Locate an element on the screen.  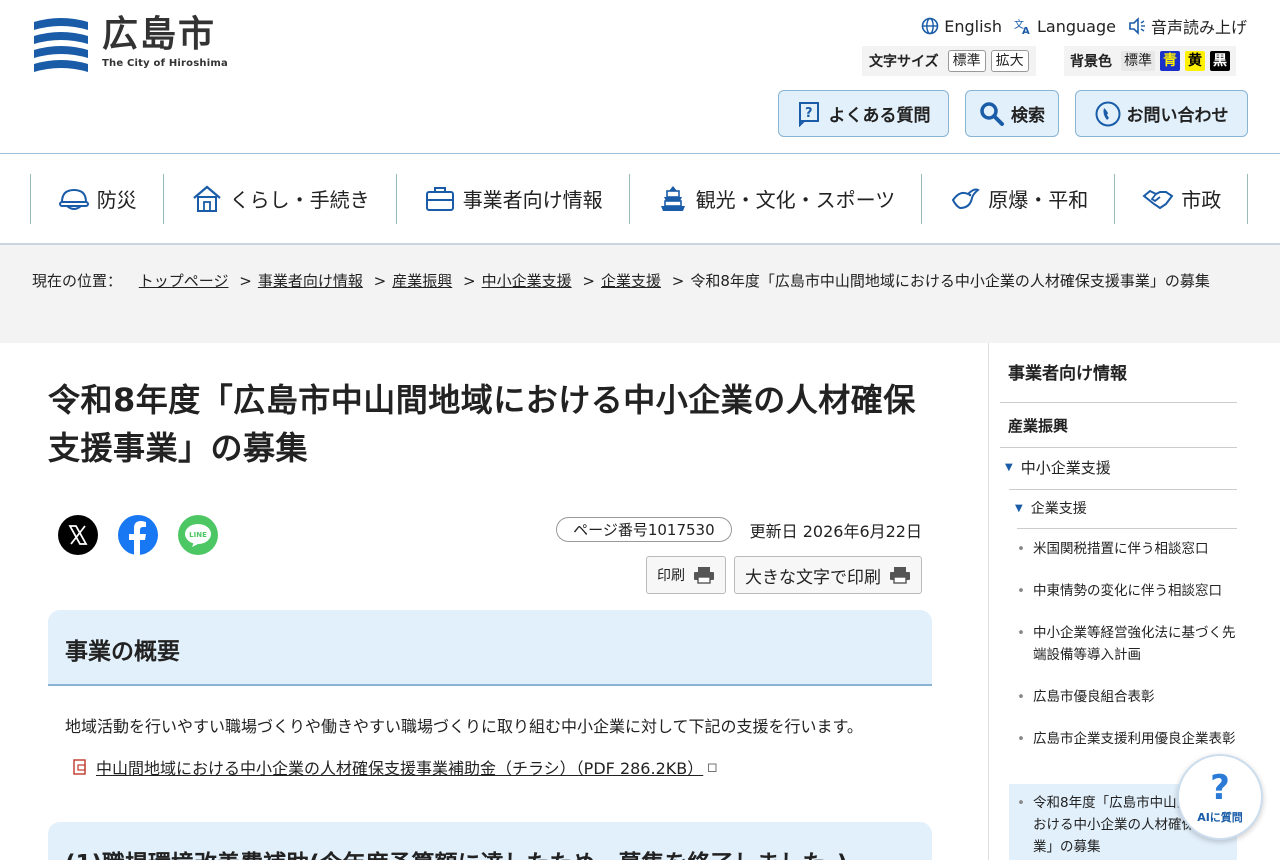
gnav-item-business: 事業者向け情報 is located at coordinates (512, 198).